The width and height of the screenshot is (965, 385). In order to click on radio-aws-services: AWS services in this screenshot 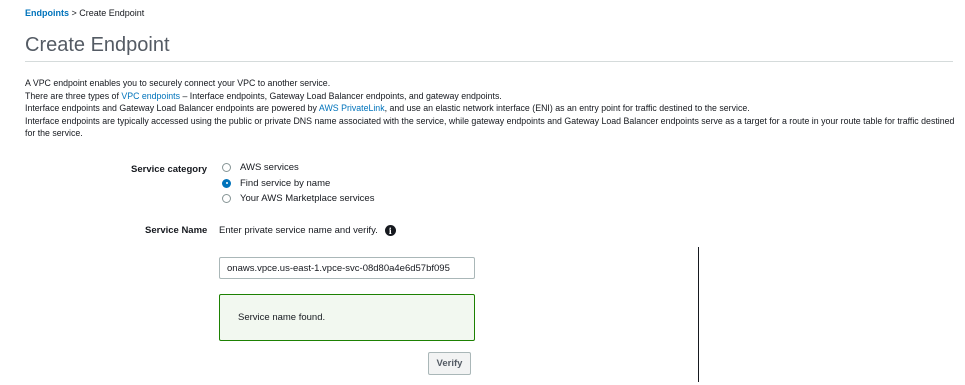, I will do `click(298, 168)`.